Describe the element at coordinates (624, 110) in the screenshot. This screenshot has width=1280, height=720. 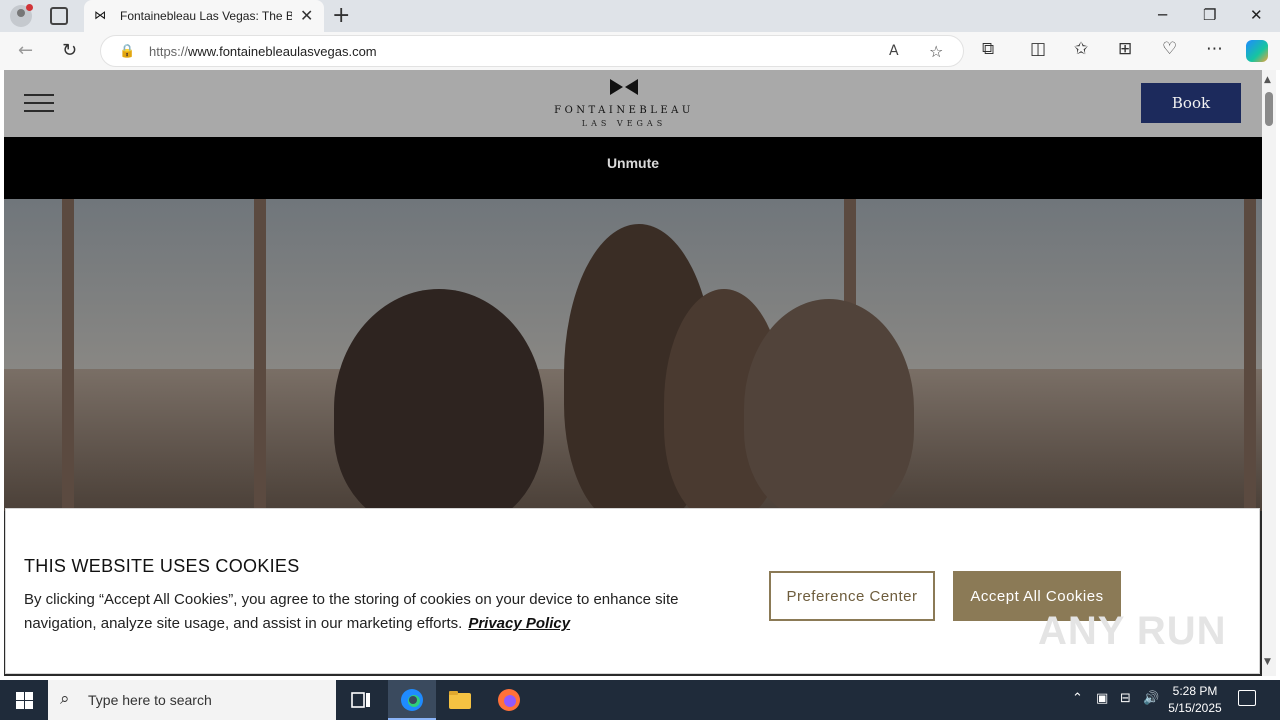
I see `logo-name: FONTAINEBLEAU` at that location.